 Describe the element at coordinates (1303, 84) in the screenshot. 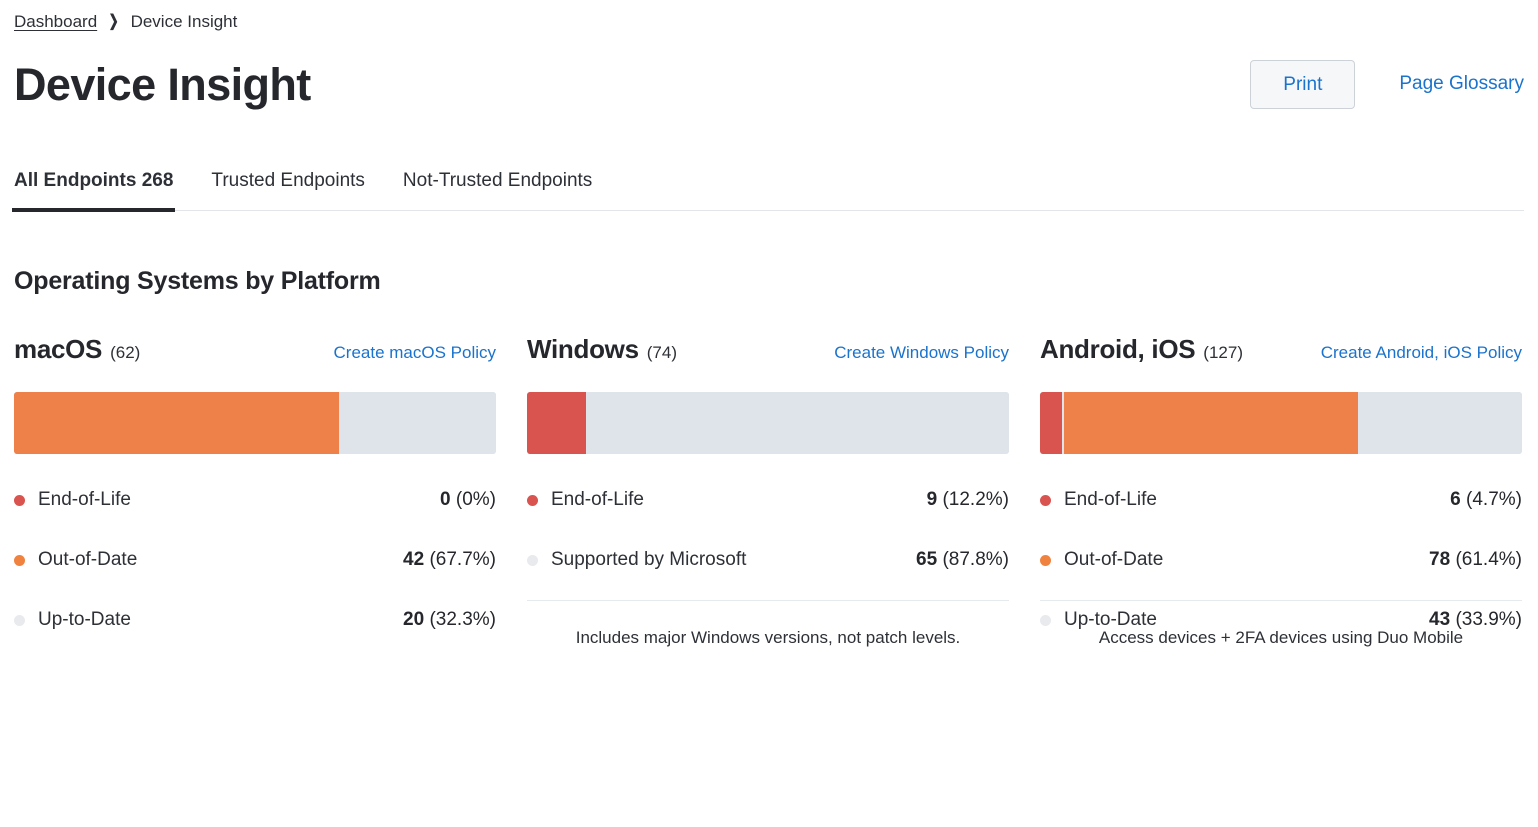

I see `print-button: Print` at that location.